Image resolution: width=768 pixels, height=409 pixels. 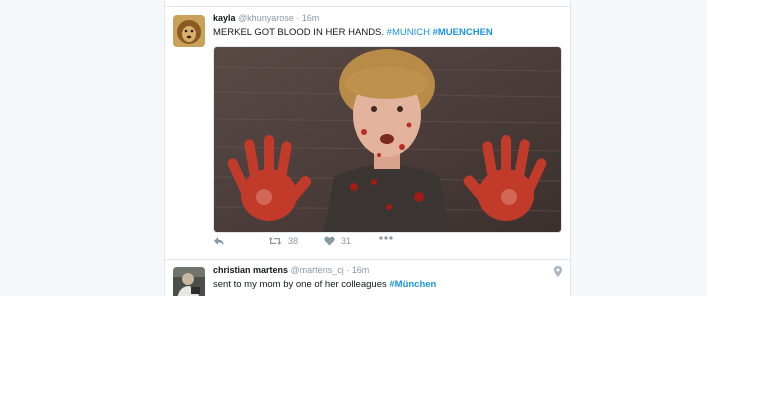 What do you see at coordinates (224, 18) in the screenshot?
I see `display-name: kayla` at bounding box center [224, 18].